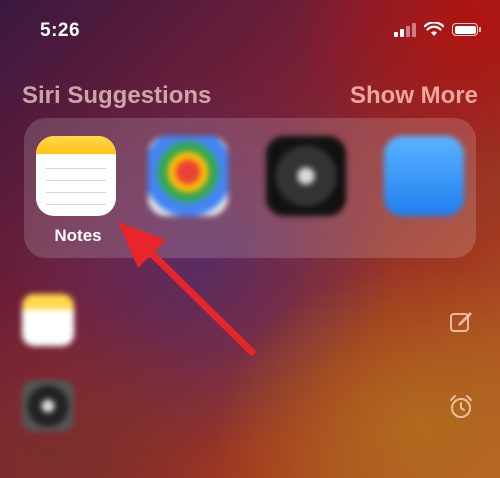 This screenshot has width=500, height=478. I want to click on siri-suggestions-header: Siri Suggestions Show More, so click(250, 96).